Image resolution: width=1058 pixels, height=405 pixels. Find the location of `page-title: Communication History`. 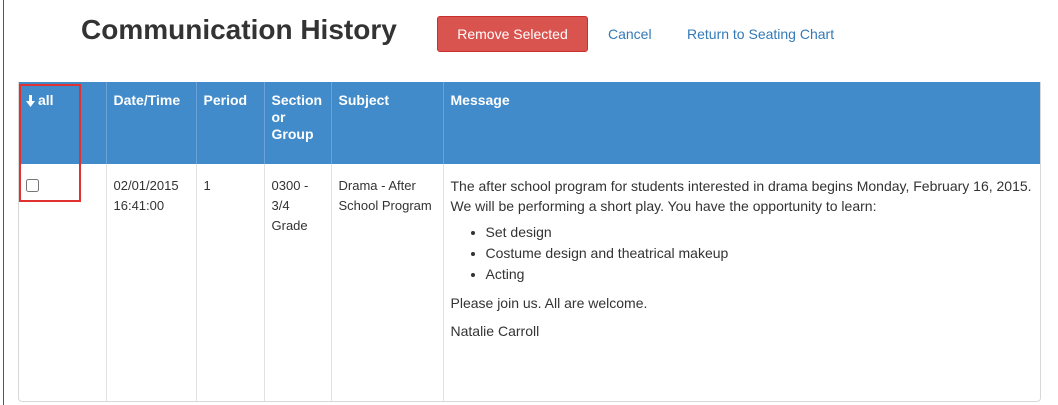

page-title: Communication History is located at coordinates (239, 29).